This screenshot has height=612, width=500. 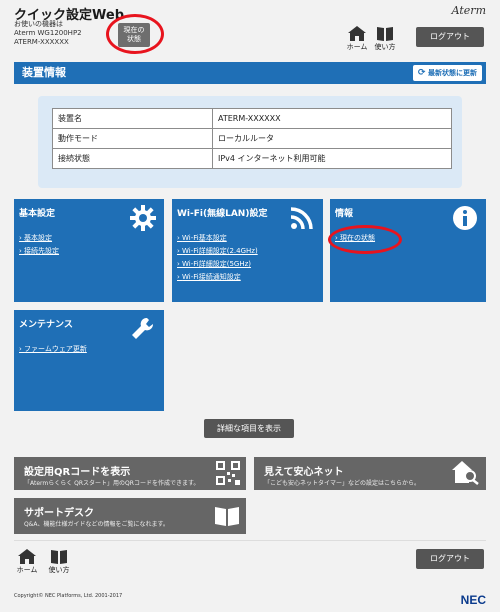 What do you see at coordinates (304, 472) in the screenshot?
I see `card-title: 見えて安心ネット` at bounding box center [304, 472].